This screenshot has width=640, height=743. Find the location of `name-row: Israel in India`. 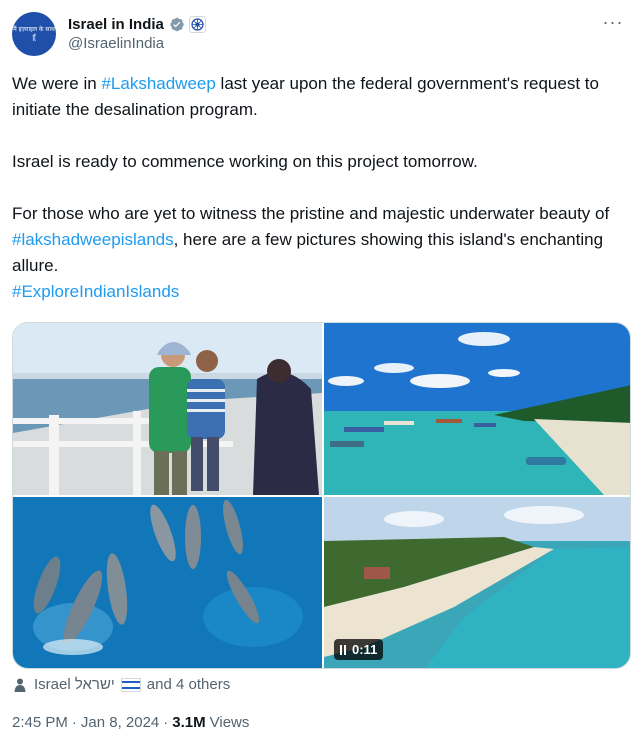

name-row: Israel in India is located at coordinates (137, 24).